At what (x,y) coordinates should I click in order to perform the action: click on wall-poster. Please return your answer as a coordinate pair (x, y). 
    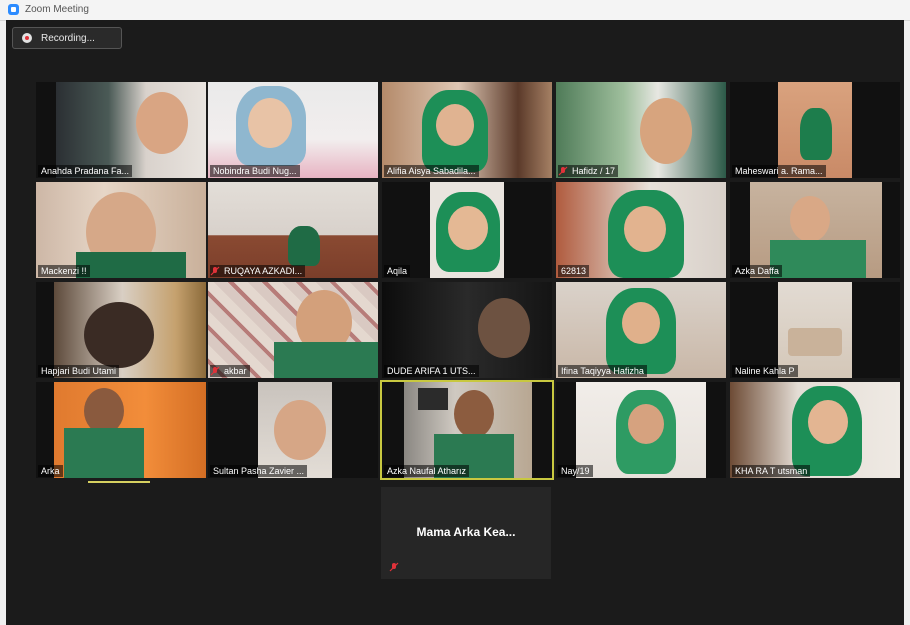
    Looking at the image, I should click on (433, 399).